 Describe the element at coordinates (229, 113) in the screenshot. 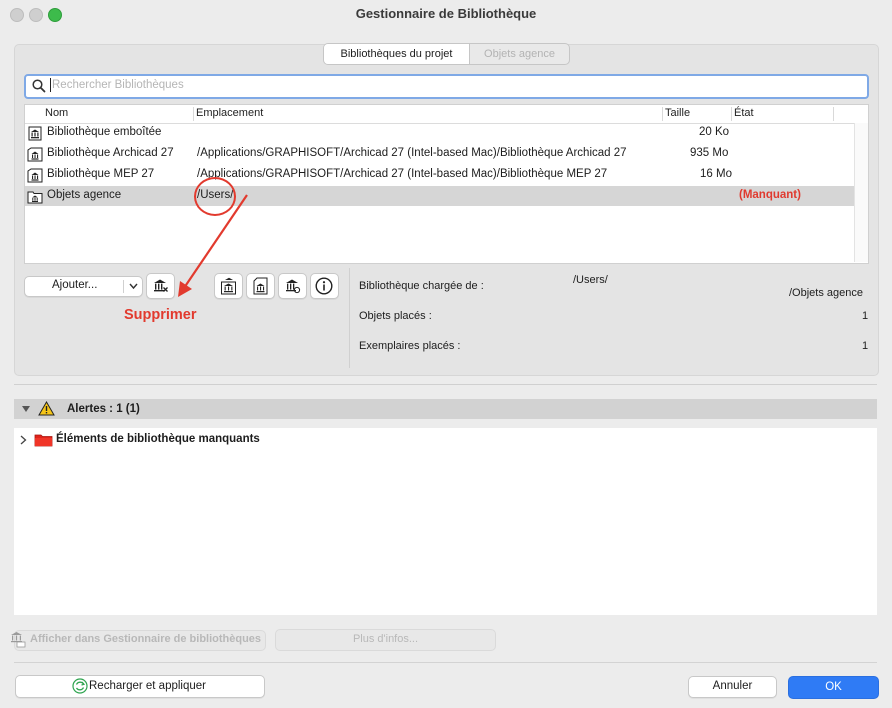

I see `column-header-location: Emplacement` at that location.